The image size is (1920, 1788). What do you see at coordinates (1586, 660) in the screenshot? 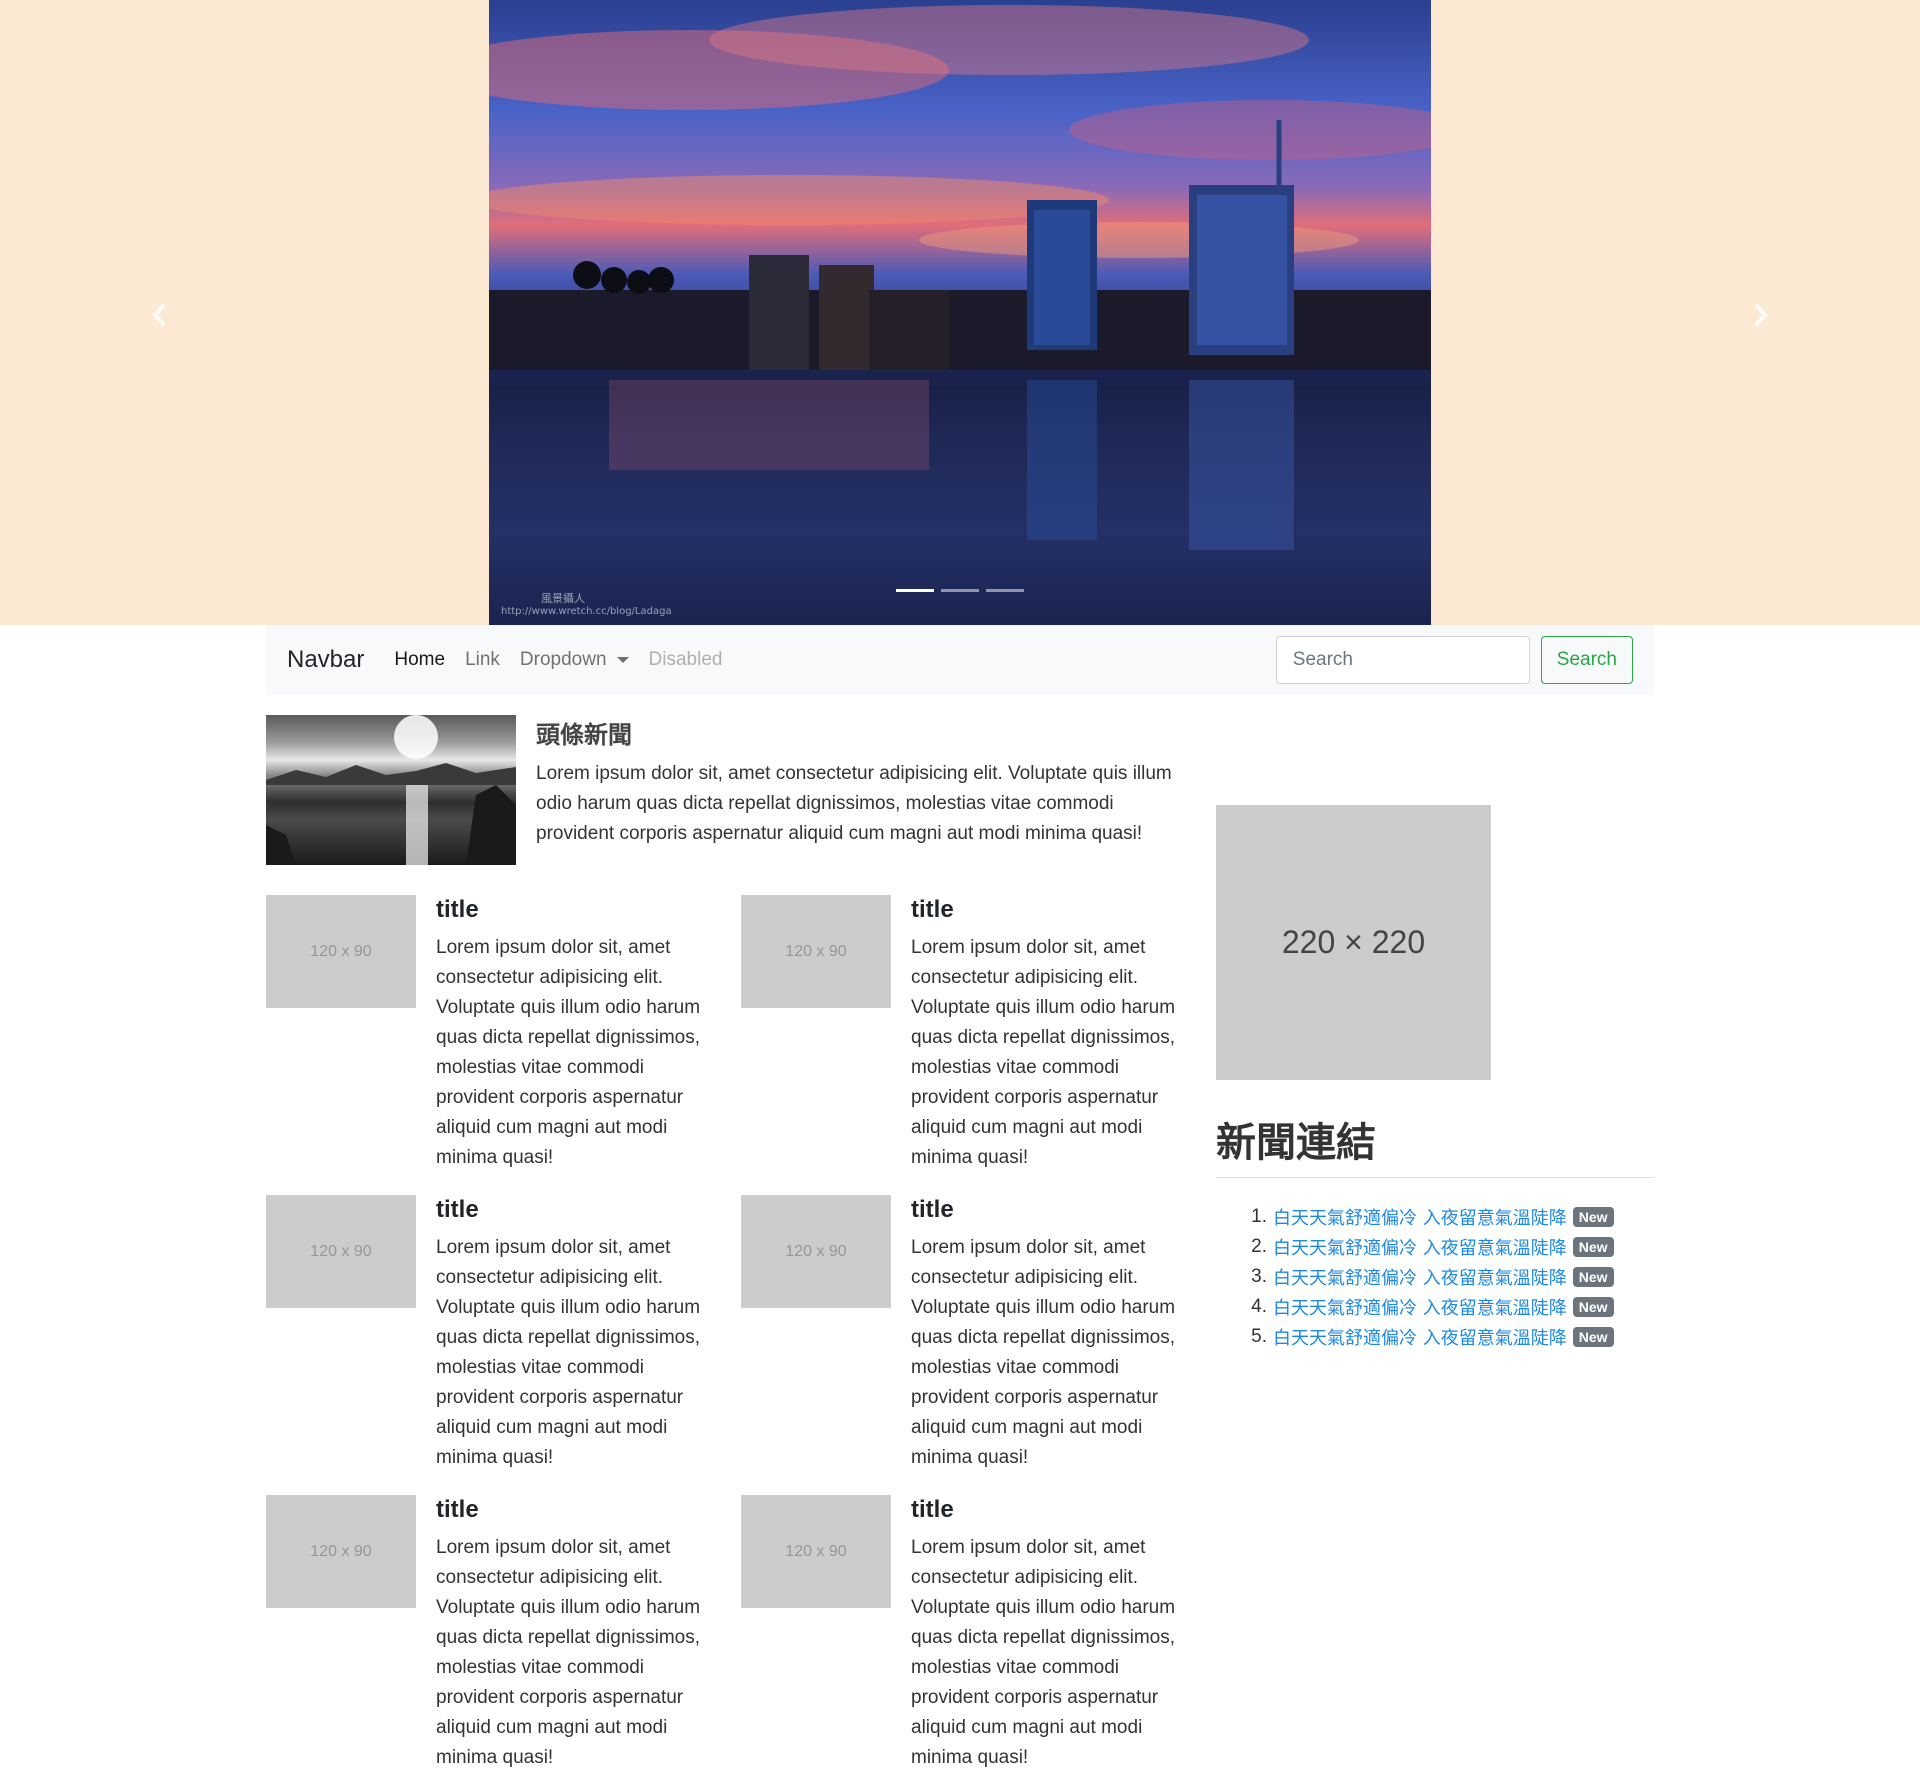
I see `search-button: Search` at bounding box center [1586, 660].